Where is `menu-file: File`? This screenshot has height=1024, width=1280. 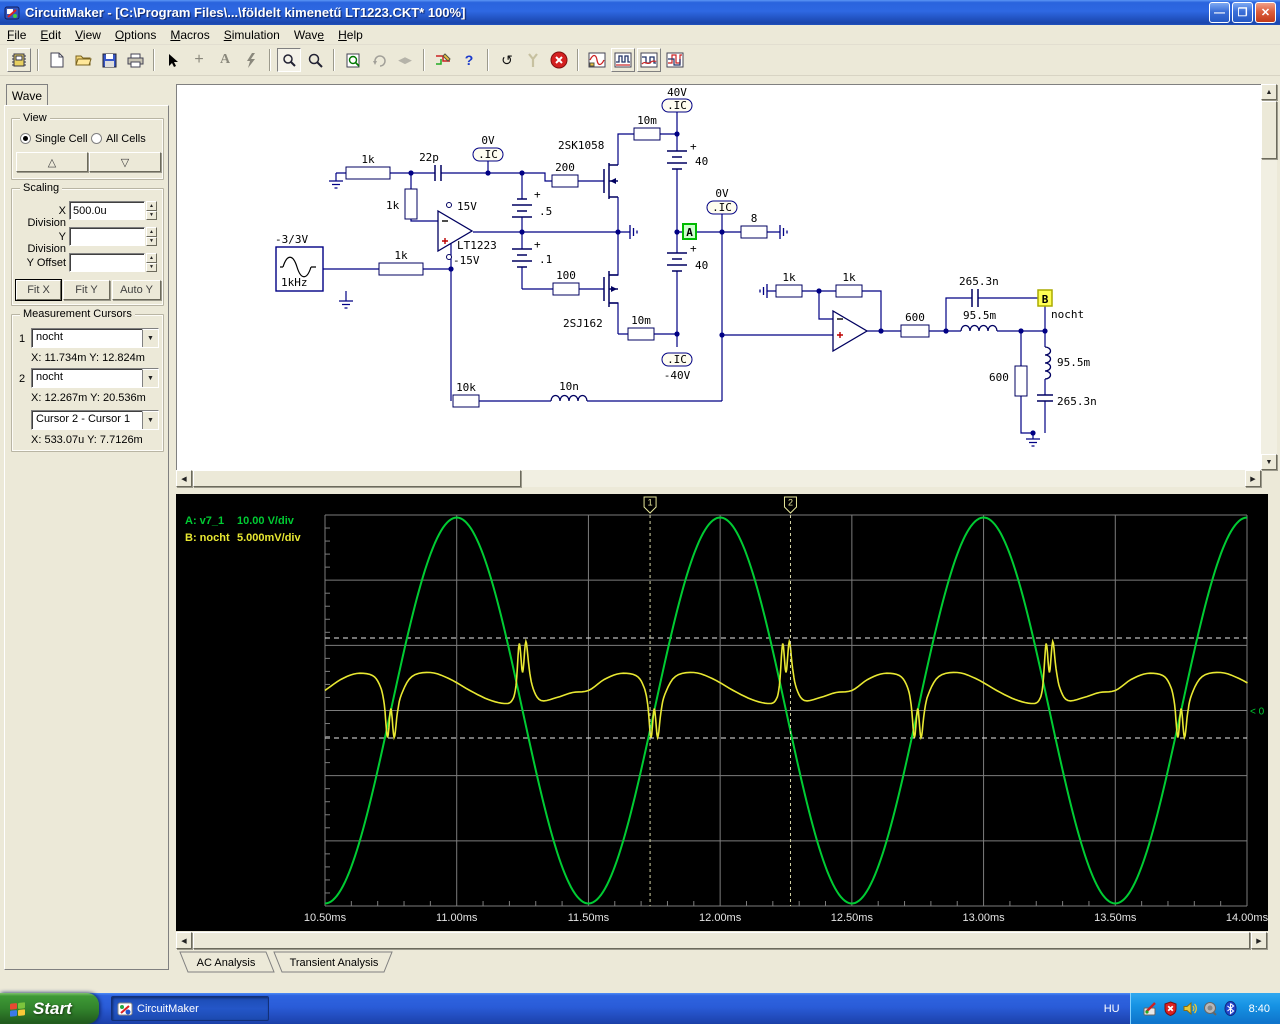 menu-file: File is located at coordinates (16, 35).